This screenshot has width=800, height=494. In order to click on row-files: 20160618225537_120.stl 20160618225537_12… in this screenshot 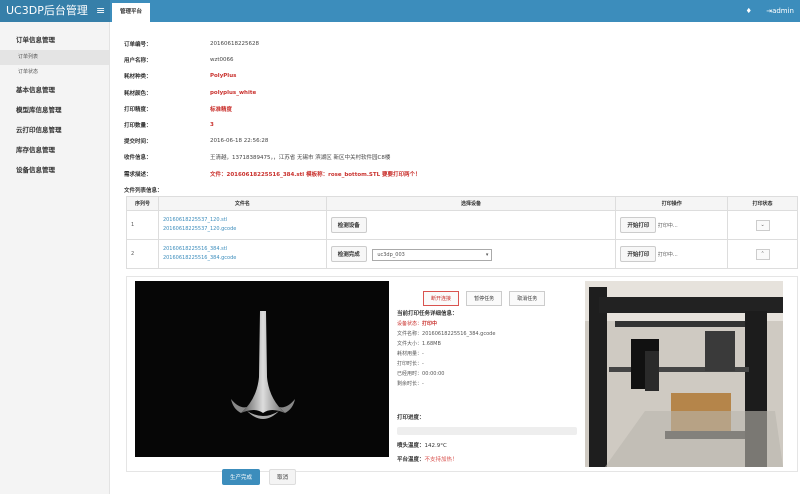, I will do `click(242, 225)`.